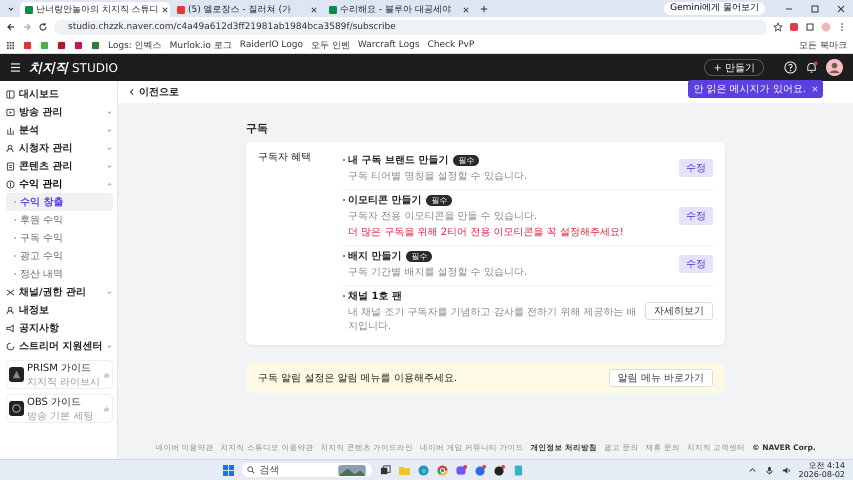  I want to click on page-title: 구독, so click(257, 128).